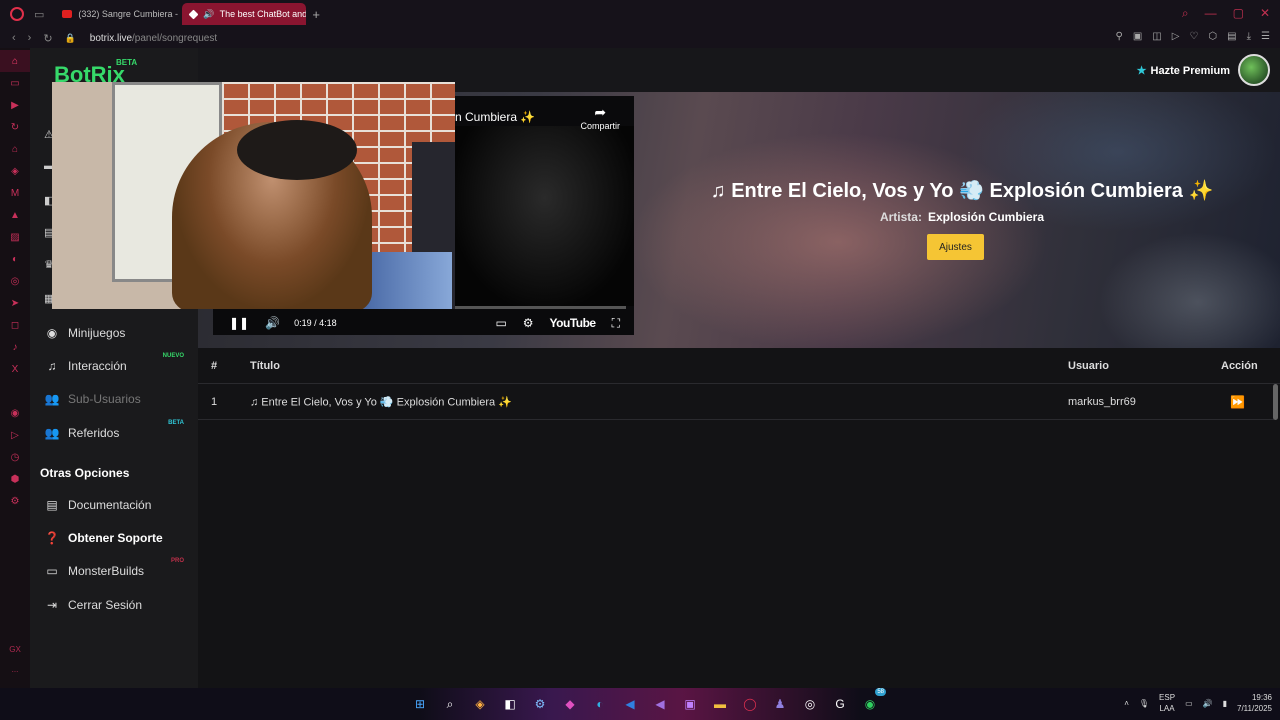 This screenshot has height=720, width=1280. Describe the element at coordinates (15, 83) in the screenshot. I see `tab-islands-icon: ▭` at that location.